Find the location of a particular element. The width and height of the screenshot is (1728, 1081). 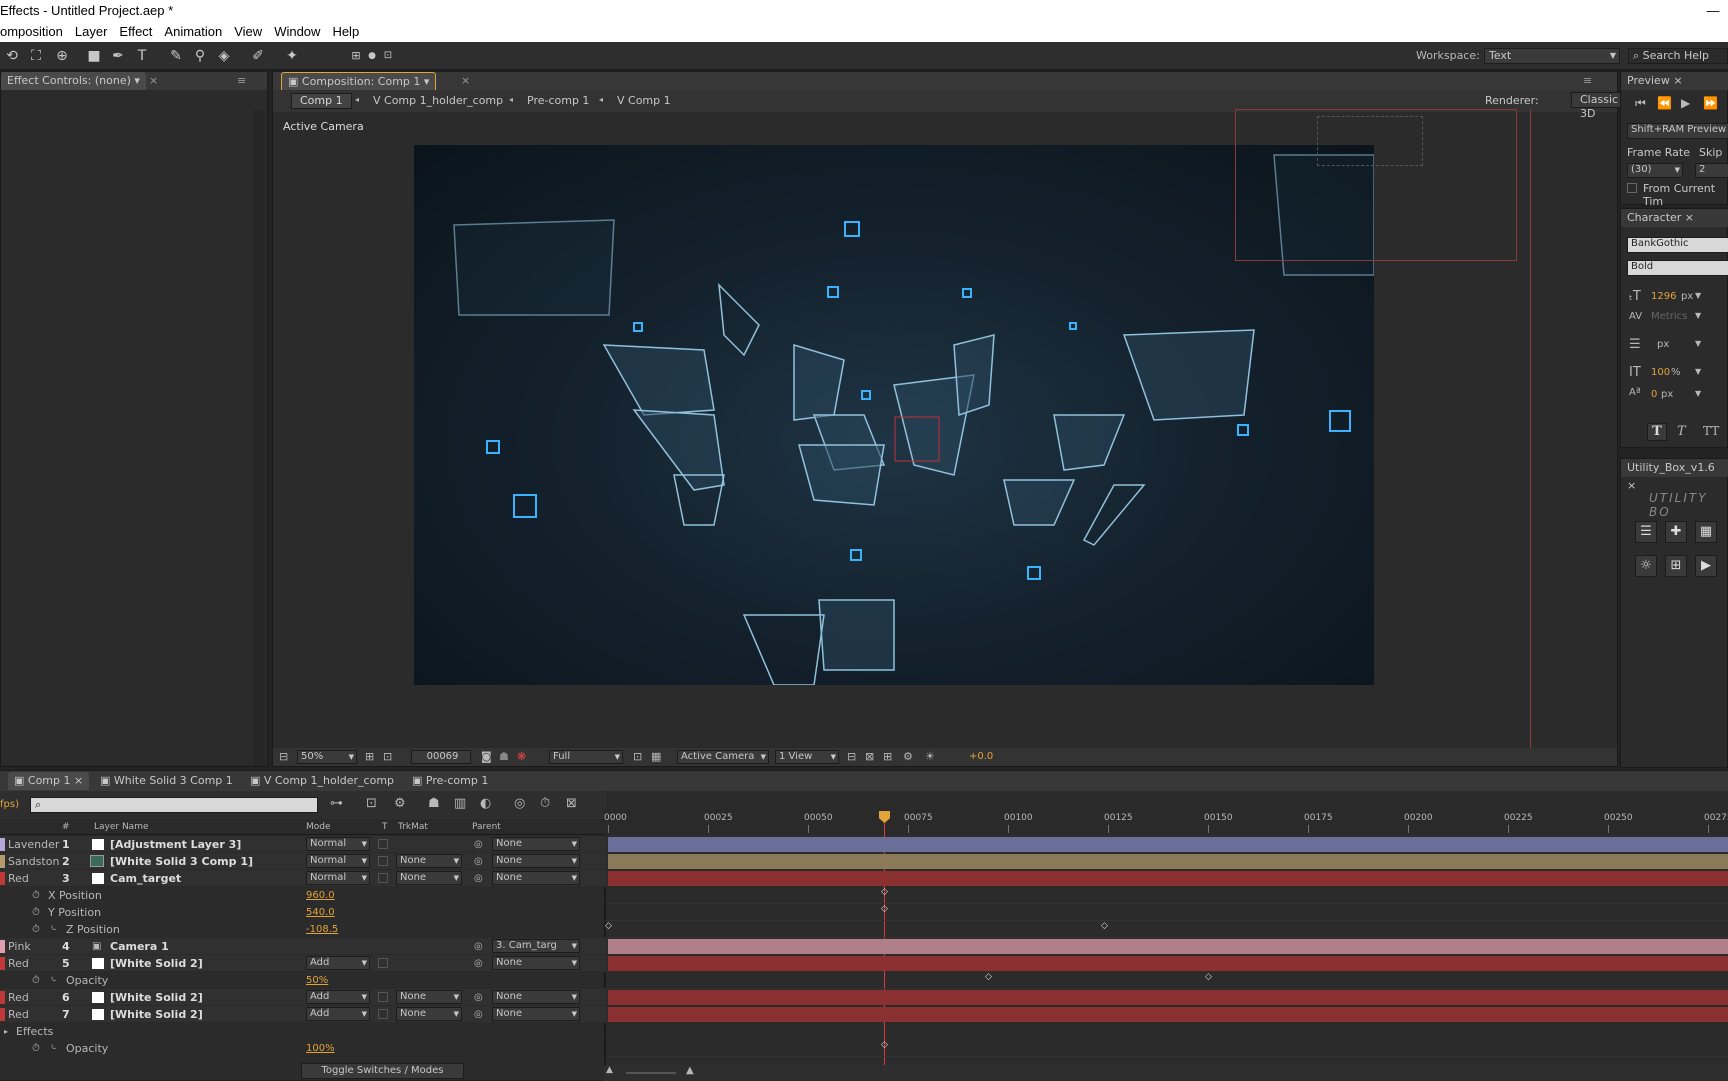

layer-name: Cam_target is located at coordinates (145, 878).